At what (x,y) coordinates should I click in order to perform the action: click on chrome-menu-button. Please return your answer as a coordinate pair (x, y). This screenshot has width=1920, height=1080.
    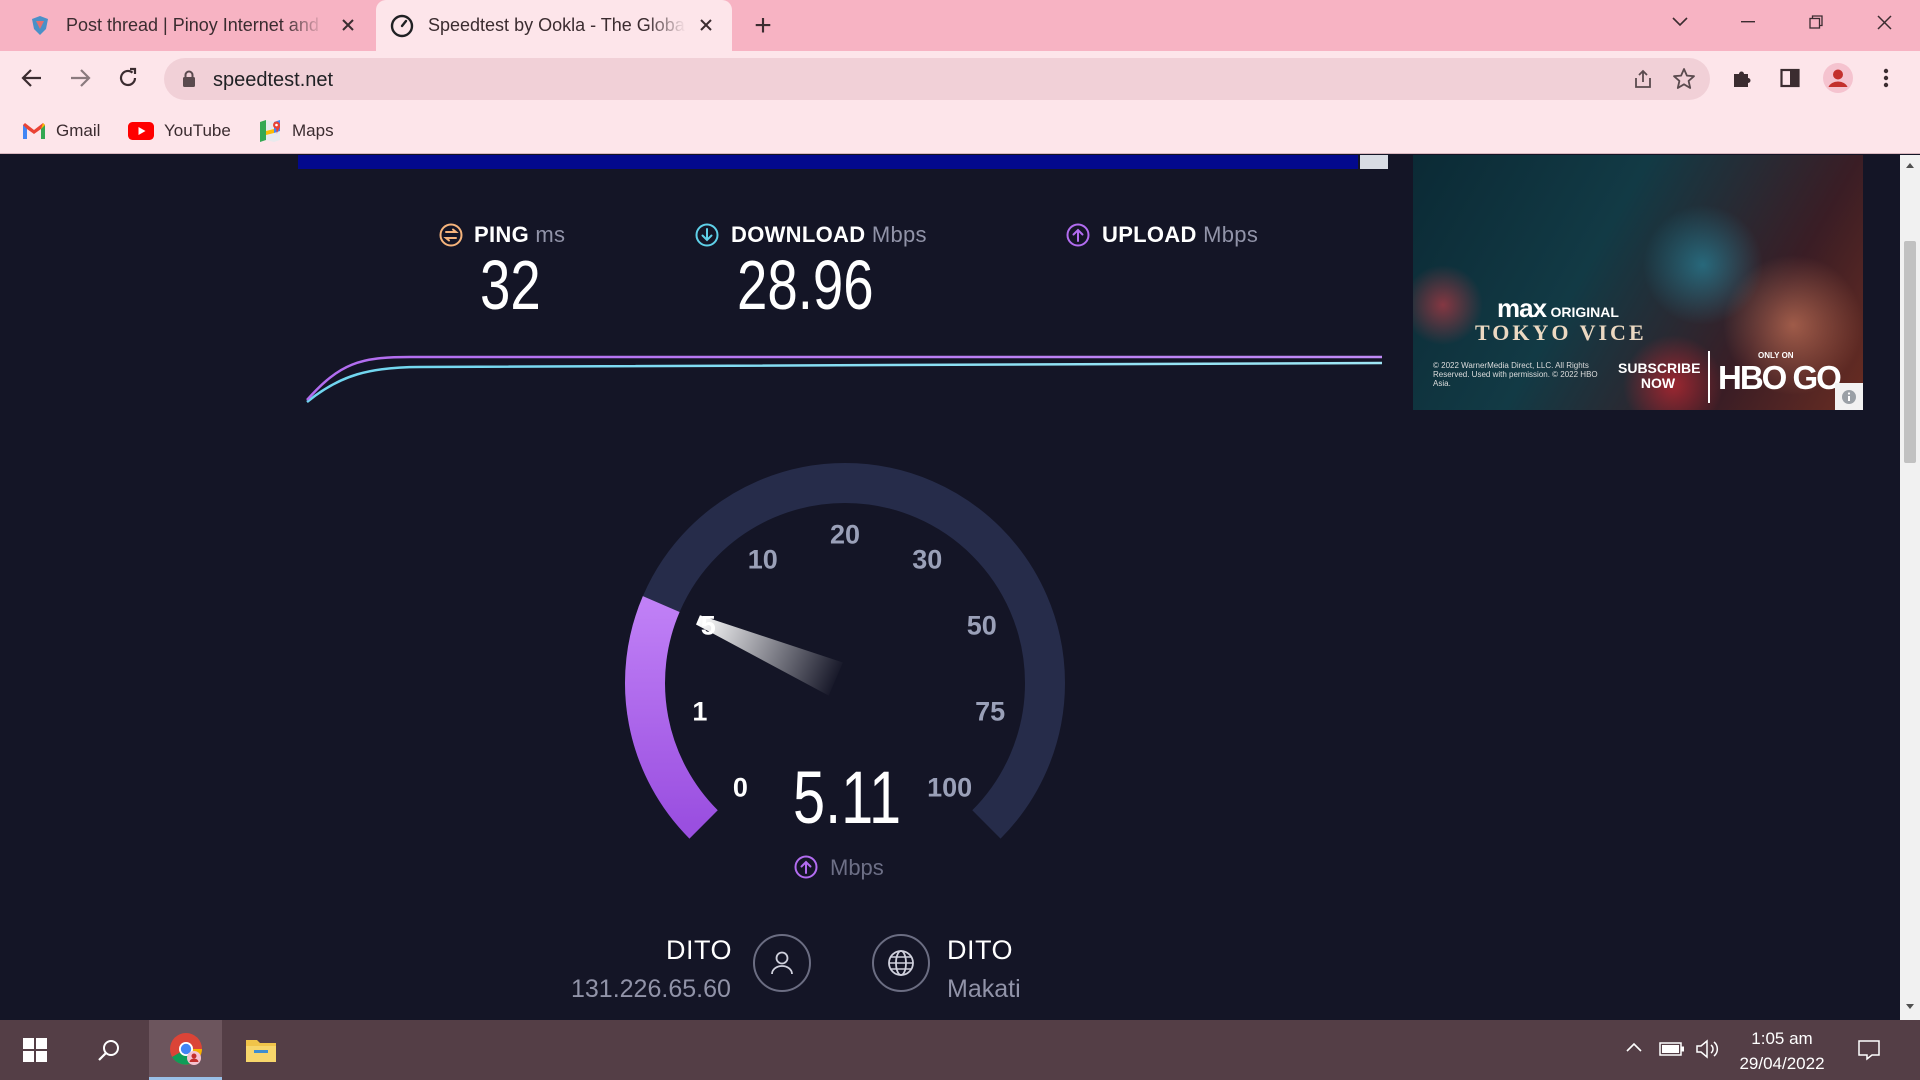
    Looking at the image, I should click on (1886, 78).